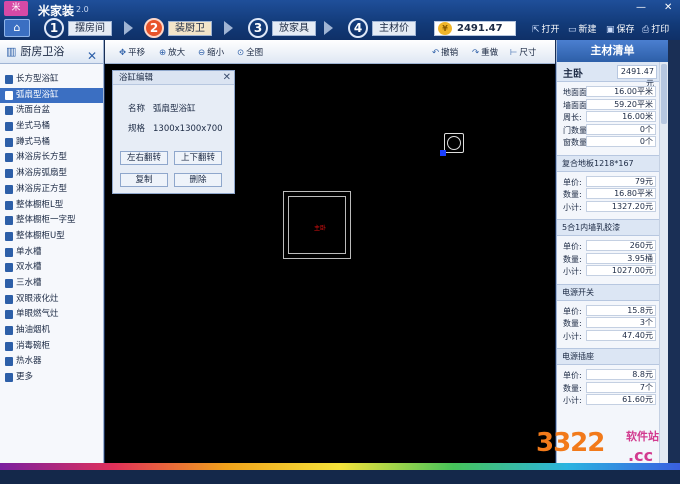 The height and width of the screenshot is (484, 680). What do you see at coordinates (29, 282) in the screenshot?
I see `list-item-label: 三水槽` at bounding box center [29, 282].